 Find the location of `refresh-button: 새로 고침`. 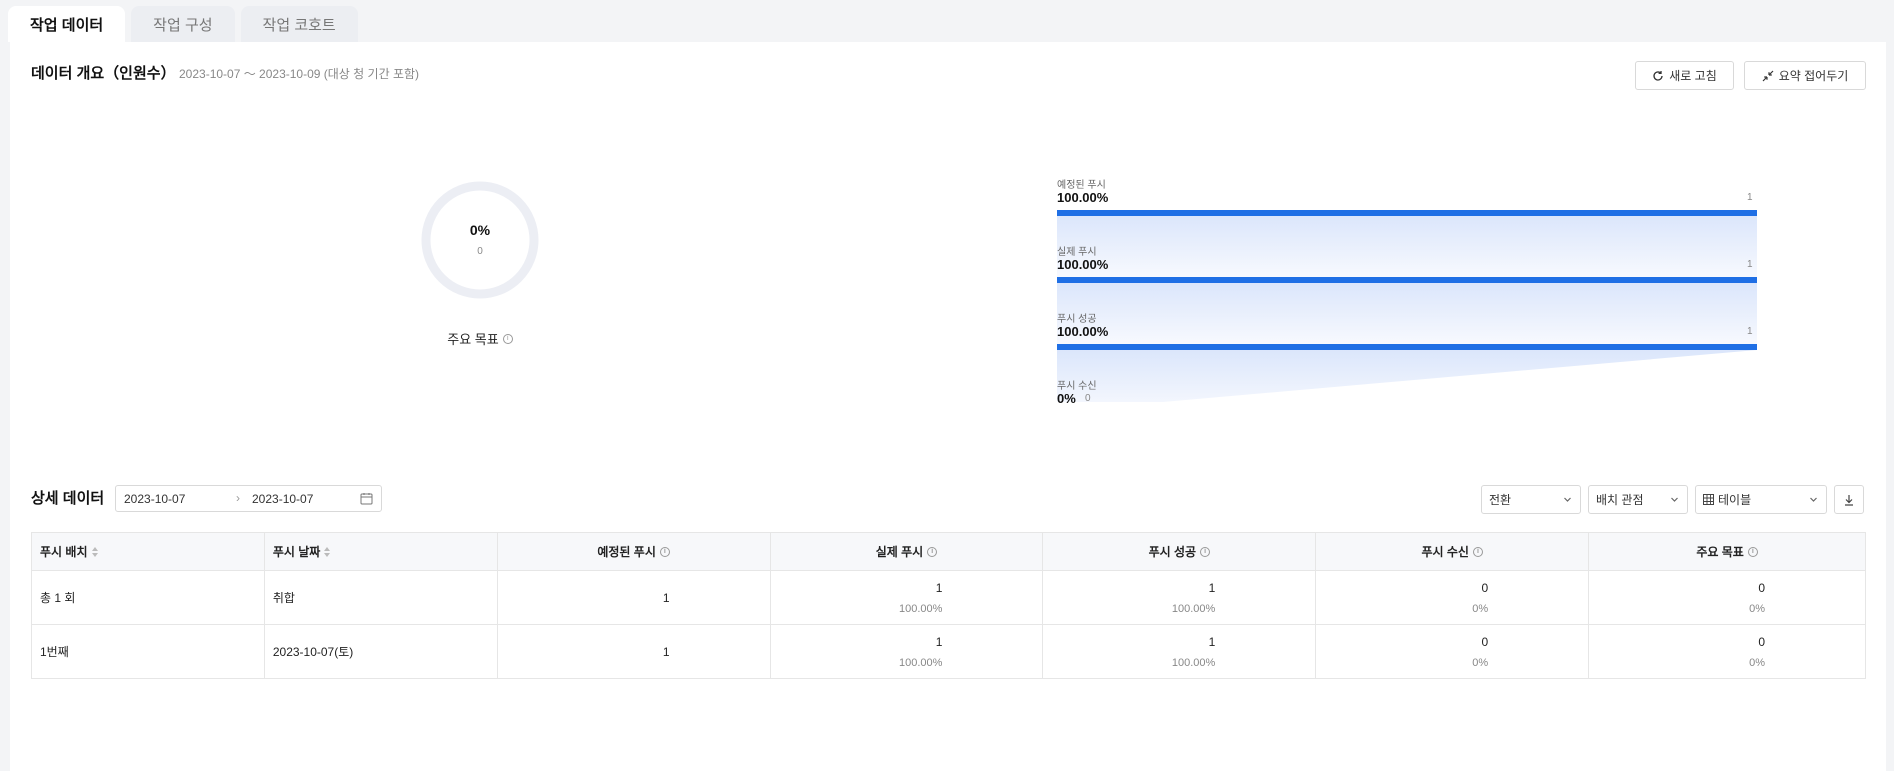

refresh-button: 새로 고침 is located at coordinates (1684, 75).